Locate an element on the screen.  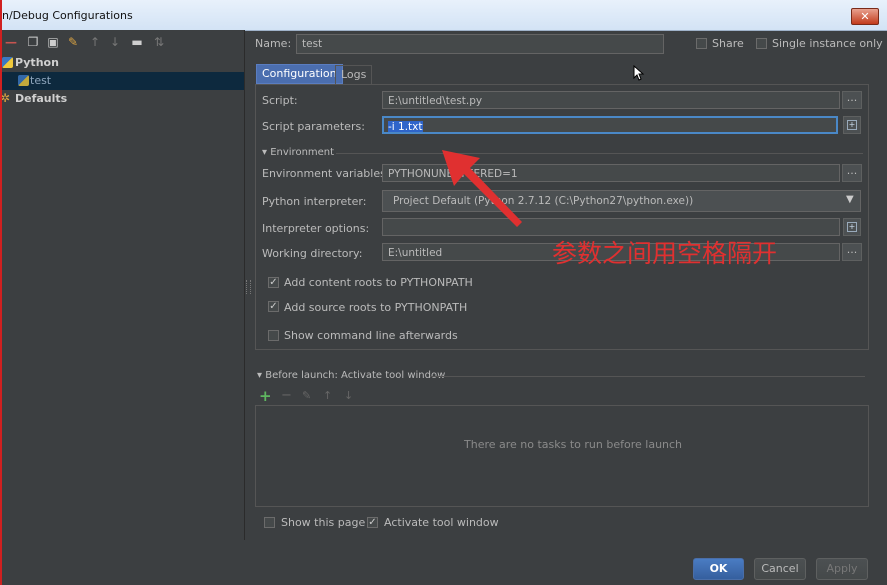
add-task-icon: + is located at coordinates (265, 396).